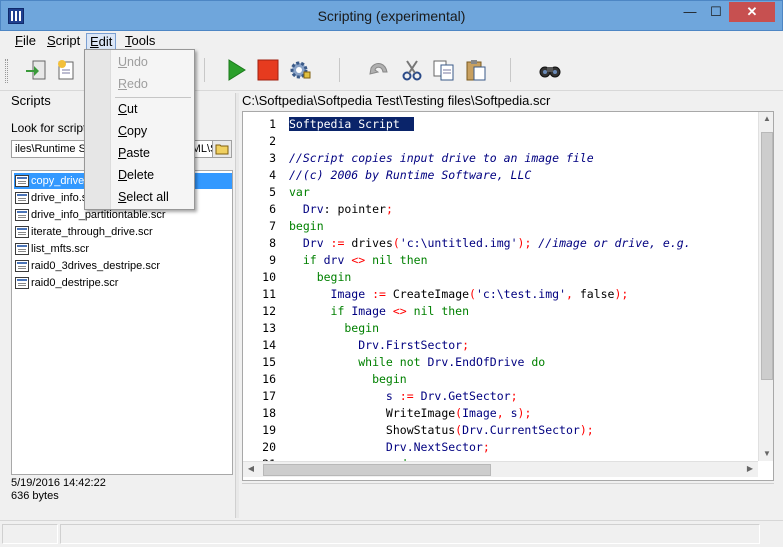 Image resolution: width=783 pixels, height=547 pixels. I want to click on file-list-item-name: iterate_through_drive.scr, so click(92, 232).